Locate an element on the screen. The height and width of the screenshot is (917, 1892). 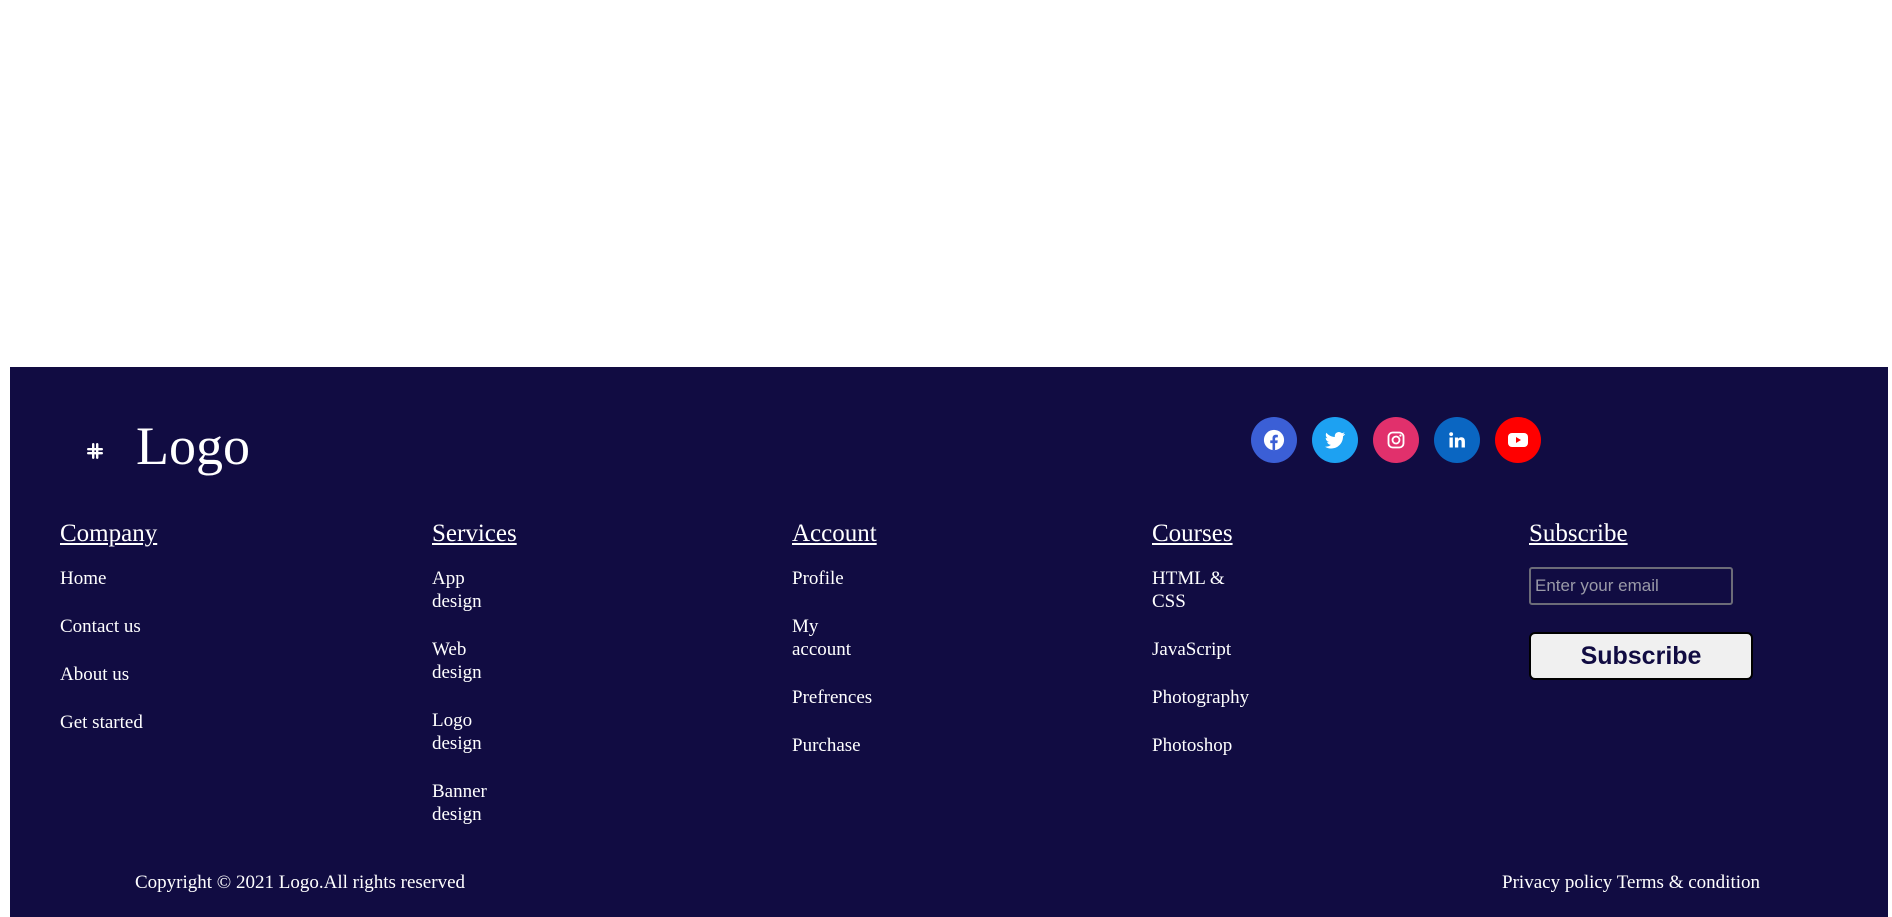
services-link-logo-design: Logo design is located at coordinates (469, 732).